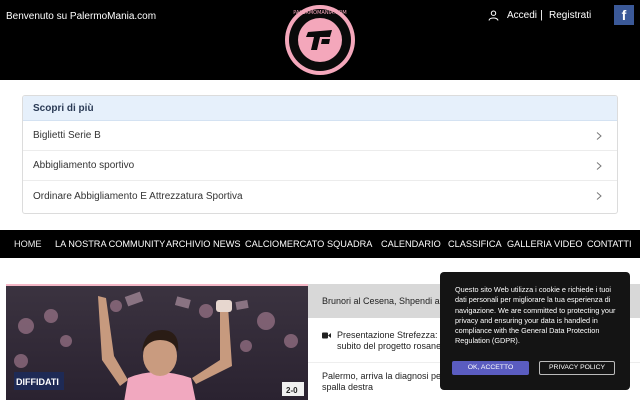 The height and width of the screenshot is (400, 640). I want to click on nav-galleria-video: GALLERIA VIDEO, so click(545, 244).